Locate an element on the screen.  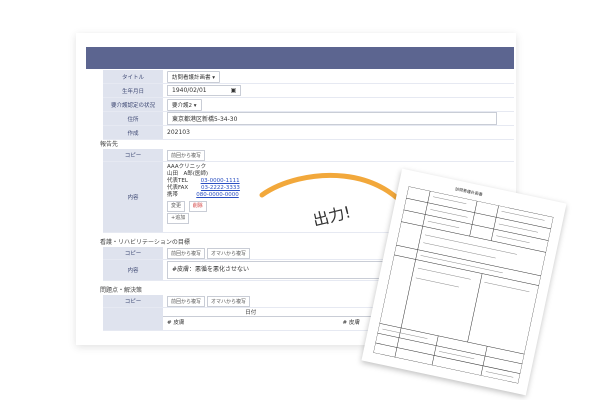
output-label: 出力! is located at coordinates (332, 216).